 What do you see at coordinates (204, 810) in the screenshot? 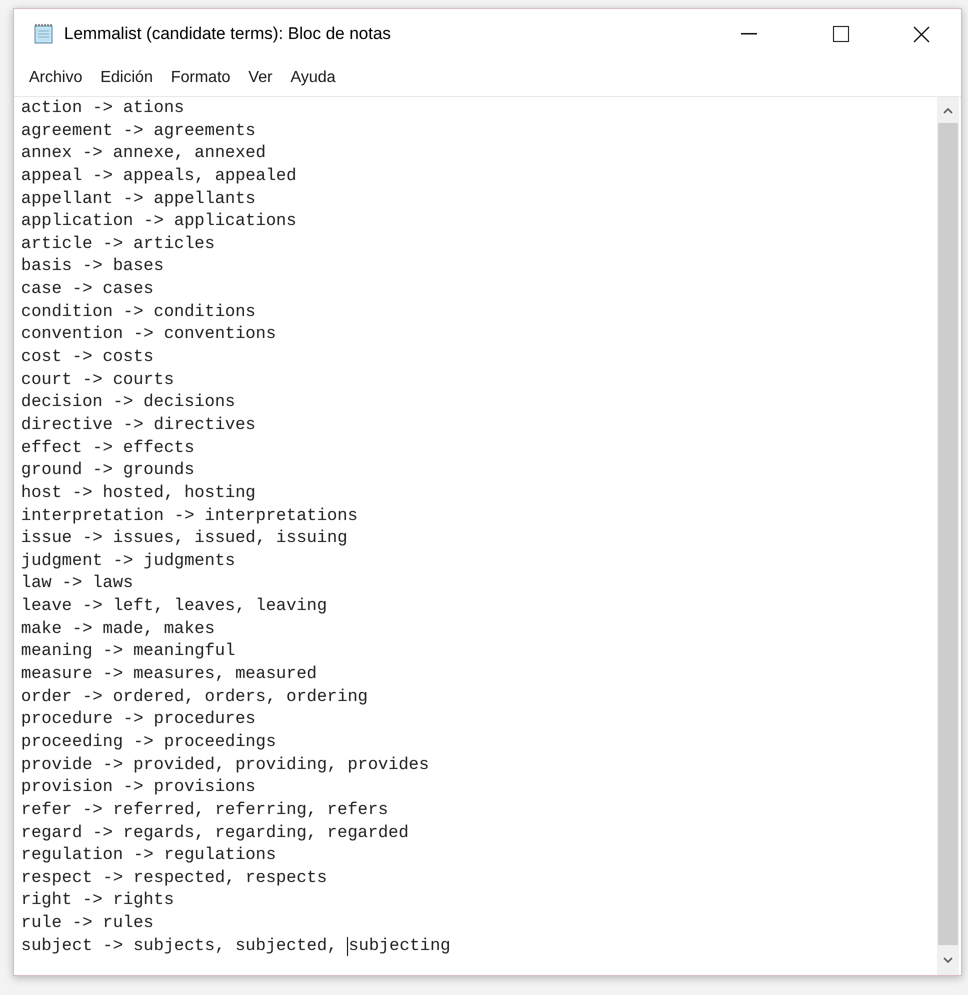
I see `text-line: refer -> referred, referring, refers` at bounding box center [204, 810].